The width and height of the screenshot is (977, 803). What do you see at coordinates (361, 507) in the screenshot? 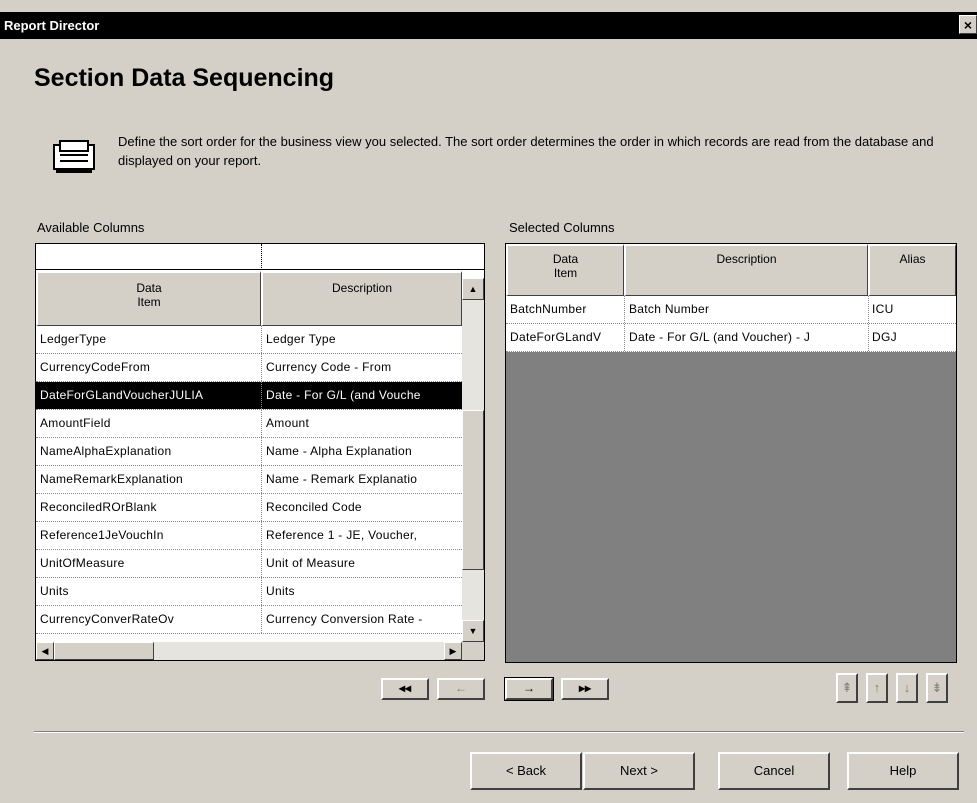
I see `cell-description: Reconciled Code` at bounding box center [361, 507].